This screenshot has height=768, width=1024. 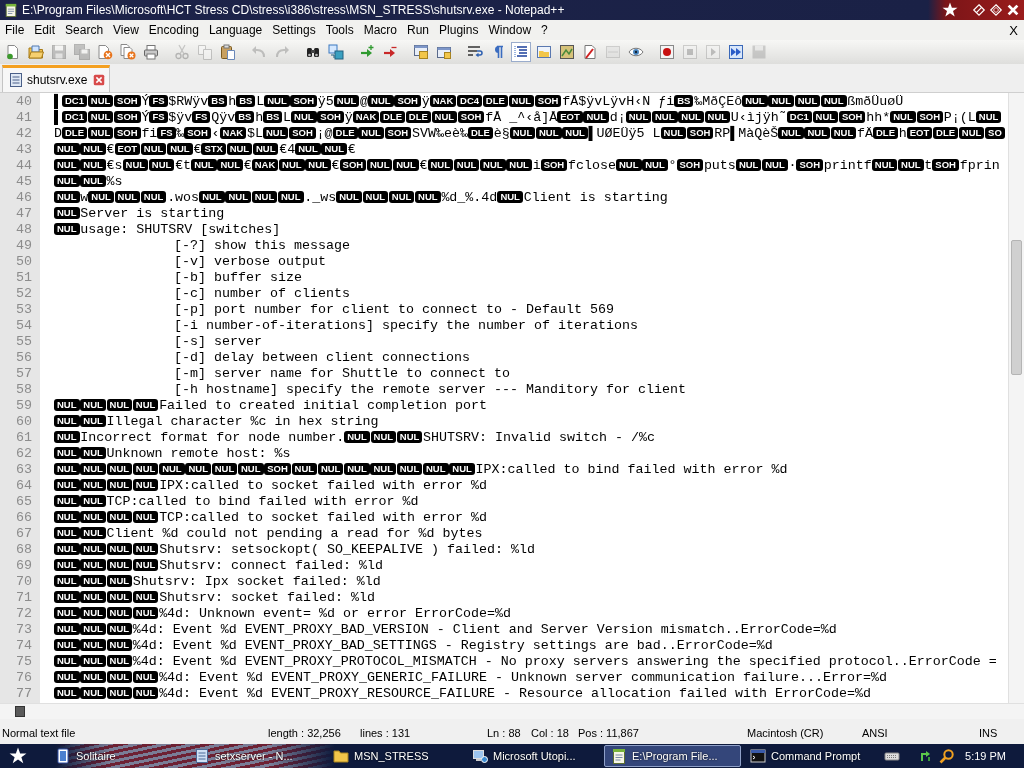 What do you see at coordinates (512, 711) in the screenshot?
I see `horizontal-scrollbar` at bounding box center [512, 711].